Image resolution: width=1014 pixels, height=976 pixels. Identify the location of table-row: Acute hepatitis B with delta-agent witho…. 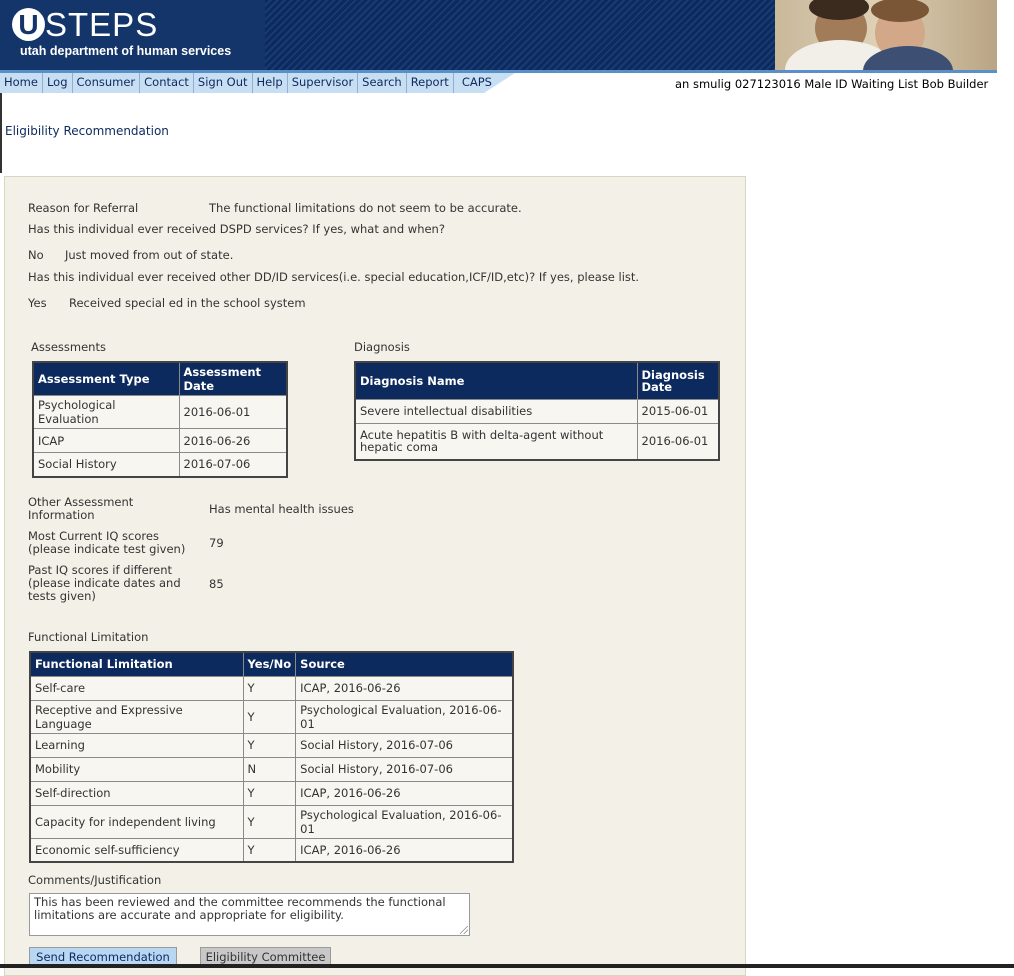
(537, 441).